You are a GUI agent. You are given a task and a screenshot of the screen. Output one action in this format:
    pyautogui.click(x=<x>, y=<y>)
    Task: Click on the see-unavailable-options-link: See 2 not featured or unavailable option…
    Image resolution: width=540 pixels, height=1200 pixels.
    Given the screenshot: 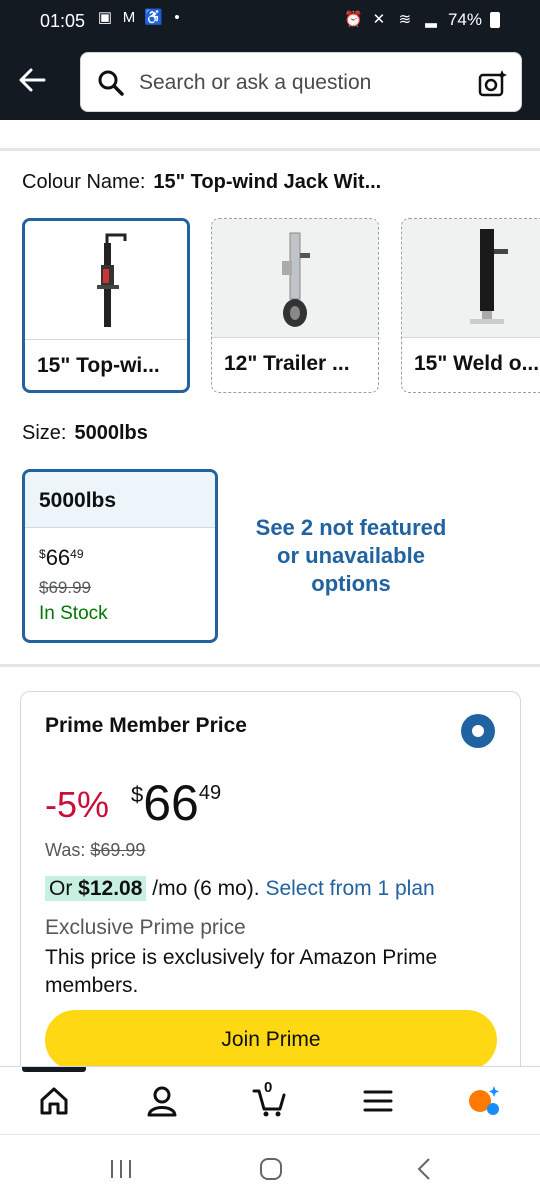 What is the action you would take?
    pyautogui.click(x=351, y=556)
    